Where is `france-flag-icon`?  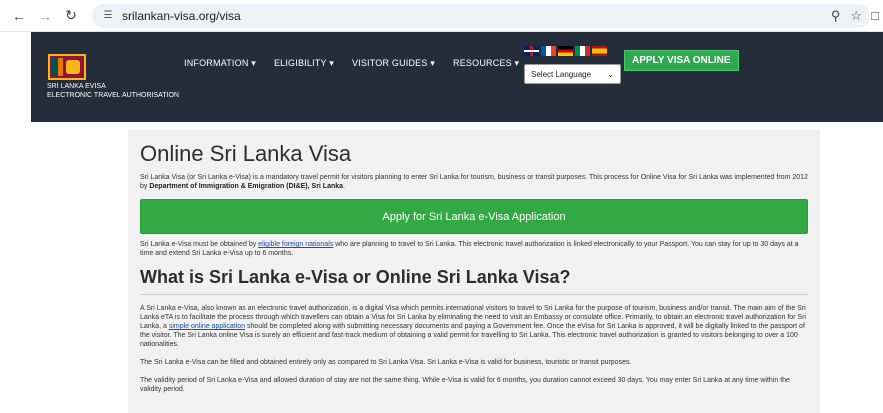
france-flag-icon is located at coordinates (548, 51).